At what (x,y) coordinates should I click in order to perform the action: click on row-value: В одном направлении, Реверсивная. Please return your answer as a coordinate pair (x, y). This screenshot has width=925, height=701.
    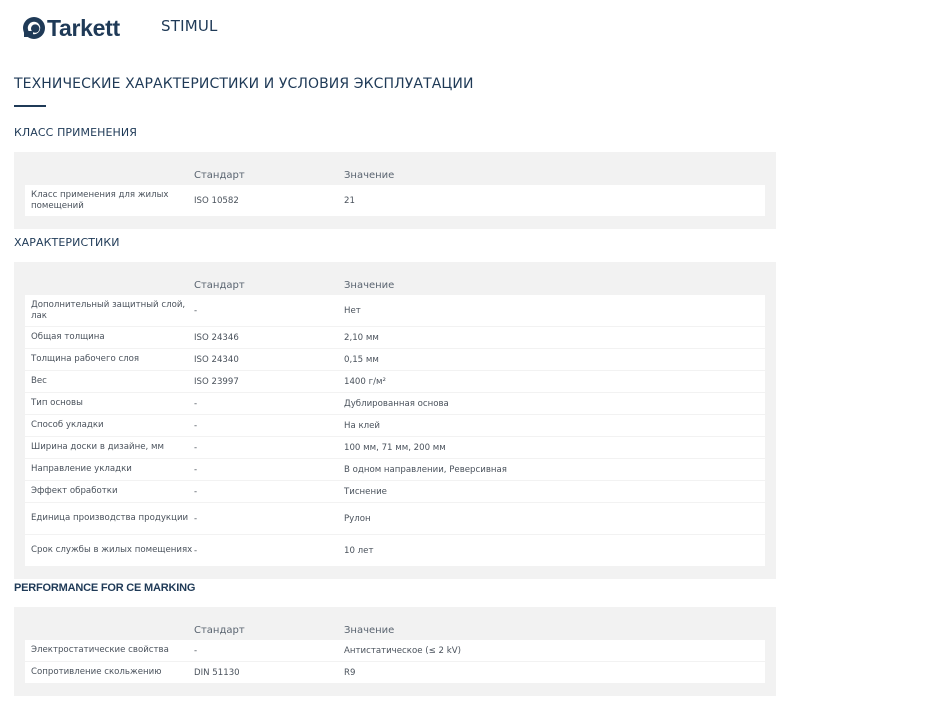
    Looking at the image, I should click on (425, 469).